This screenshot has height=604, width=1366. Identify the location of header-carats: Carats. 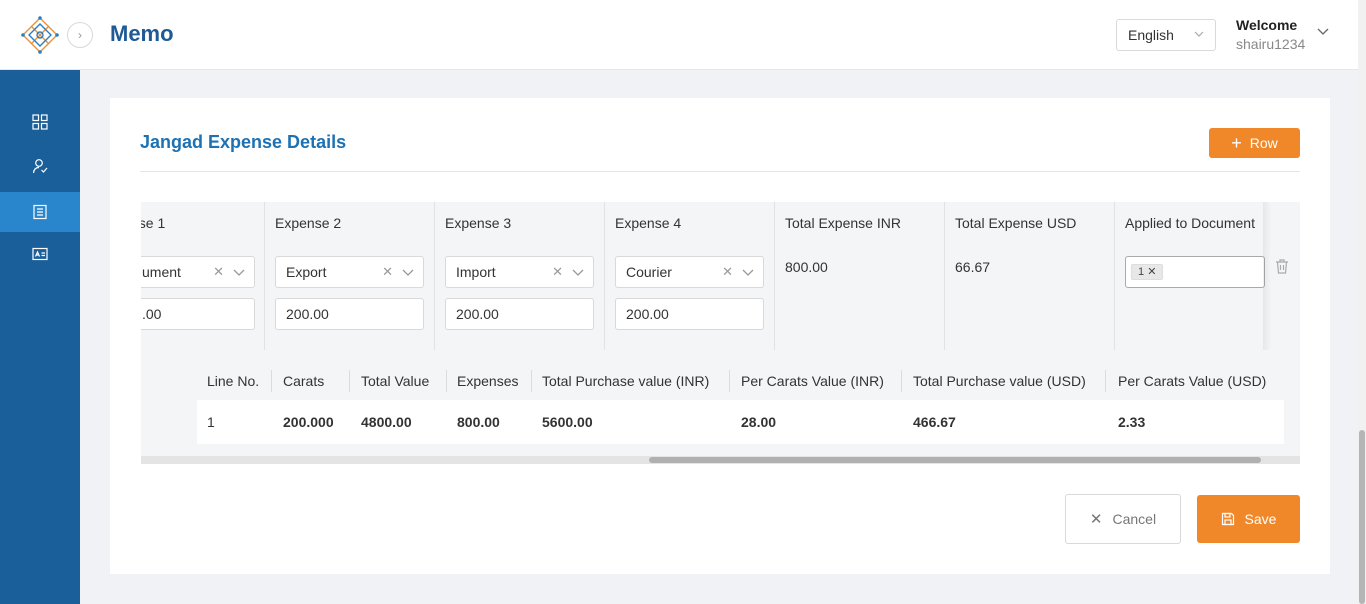
(304, 381).